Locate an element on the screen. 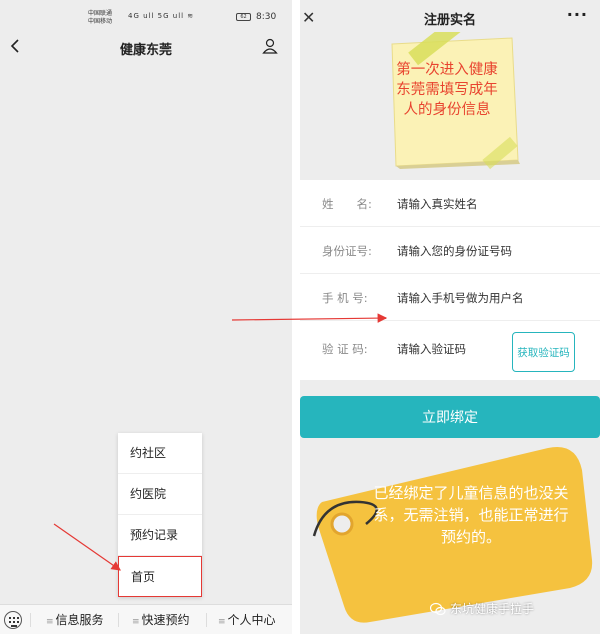  code-label: 验 证 码: is located at coordinates (345, 349).